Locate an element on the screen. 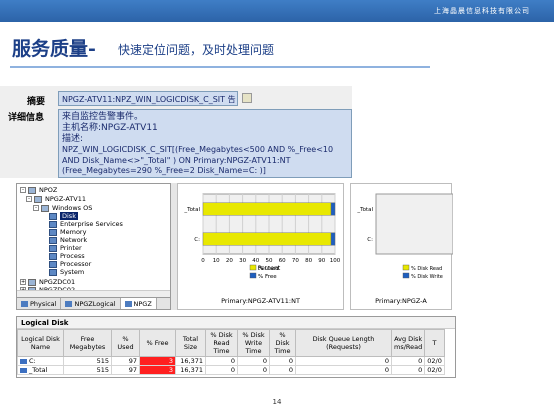  column-header: % Disk Write Time is located at coordinates (253, 343).